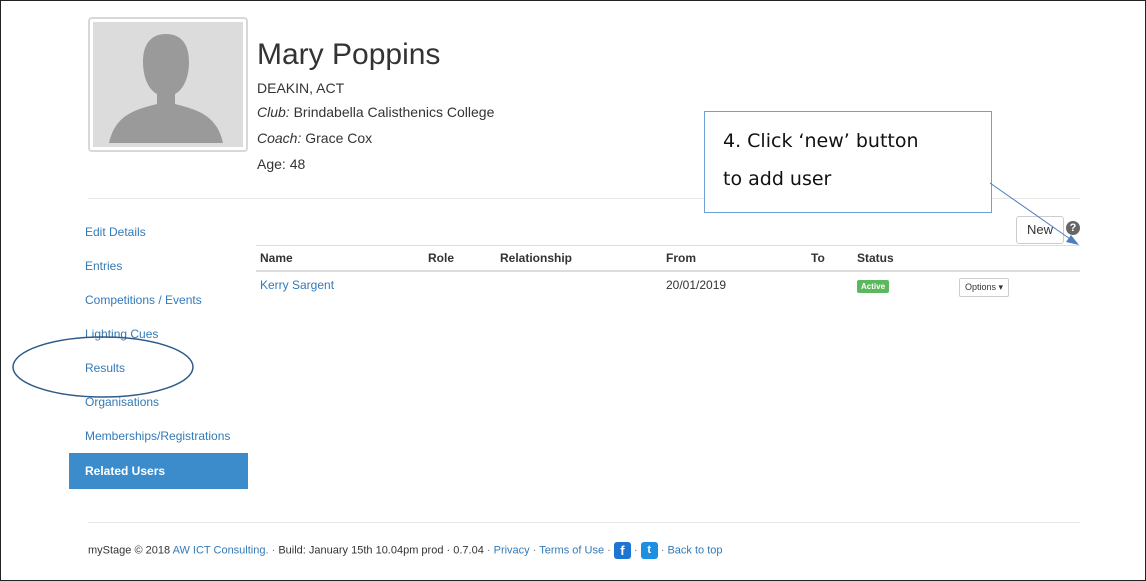 The image size is (1146, 581). What do you see at coordinates (1031, 212) in the screenshot?
I see `annotation-arrow` at bounding box center [1031, 212].